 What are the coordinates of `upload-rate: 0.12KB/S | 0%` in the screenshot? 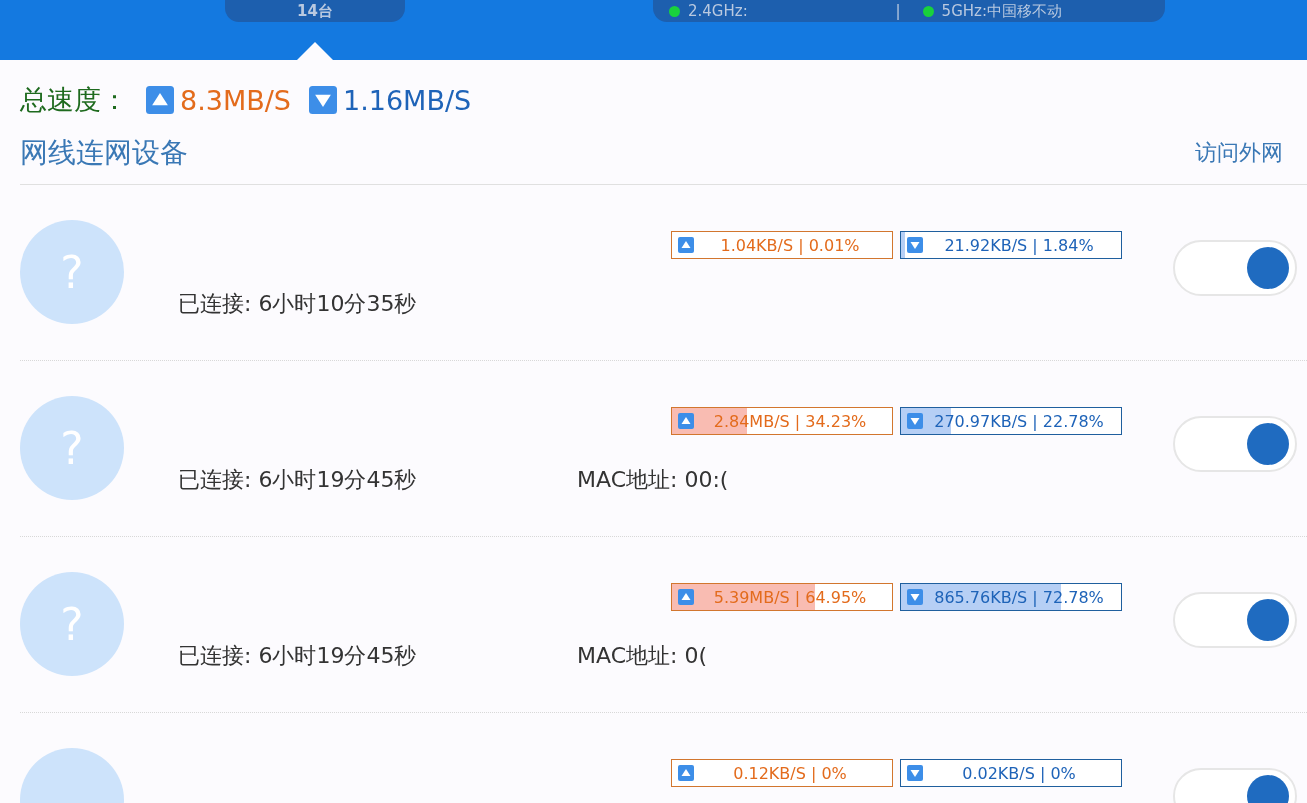 It's located at (790, 773).